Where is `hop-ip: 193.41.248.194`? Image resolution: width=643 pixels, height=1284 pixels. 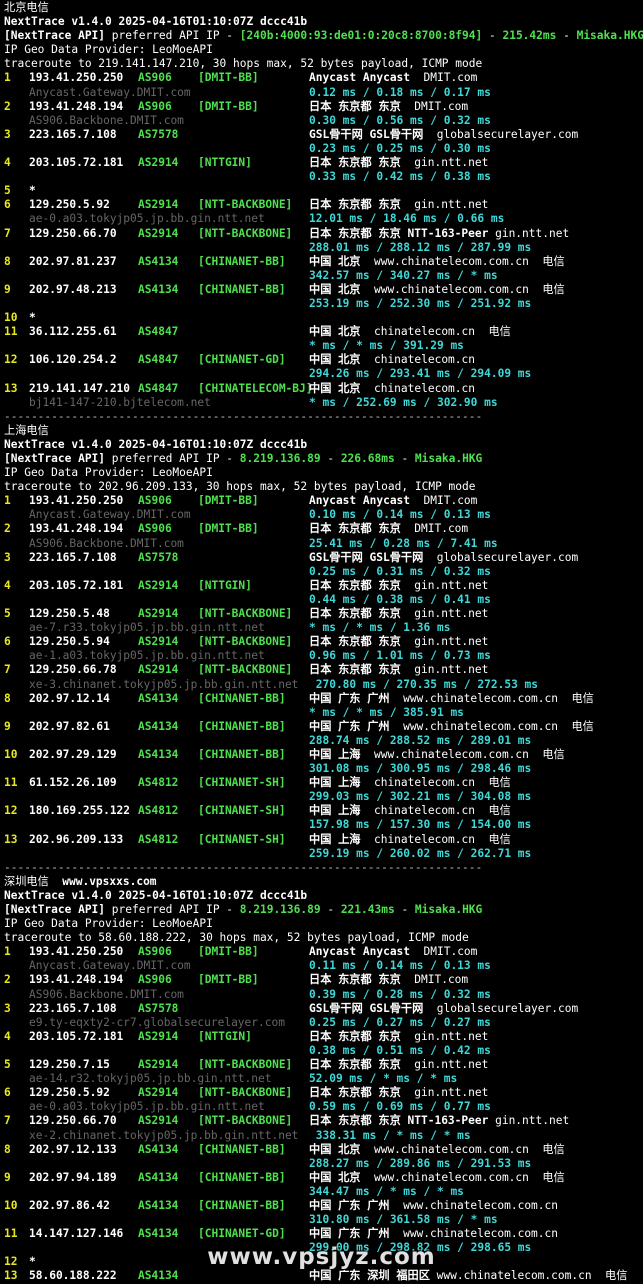
hop-ip: 193.41.248.194 is located at coordinates (76, 106).